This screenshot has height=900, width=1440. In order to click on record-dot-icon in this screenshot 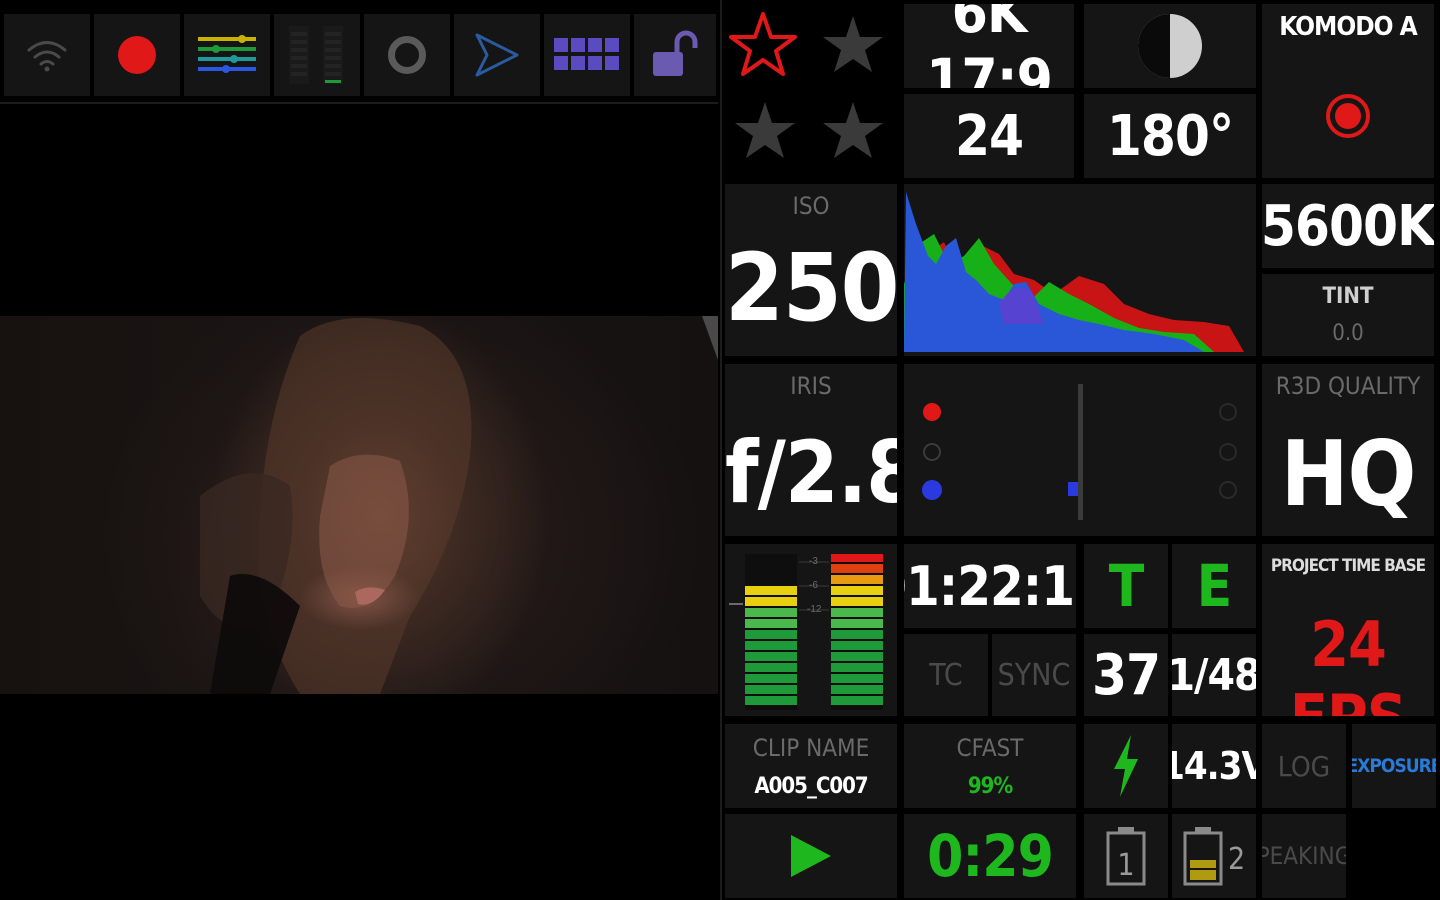, I will do `click(137, 55)`.